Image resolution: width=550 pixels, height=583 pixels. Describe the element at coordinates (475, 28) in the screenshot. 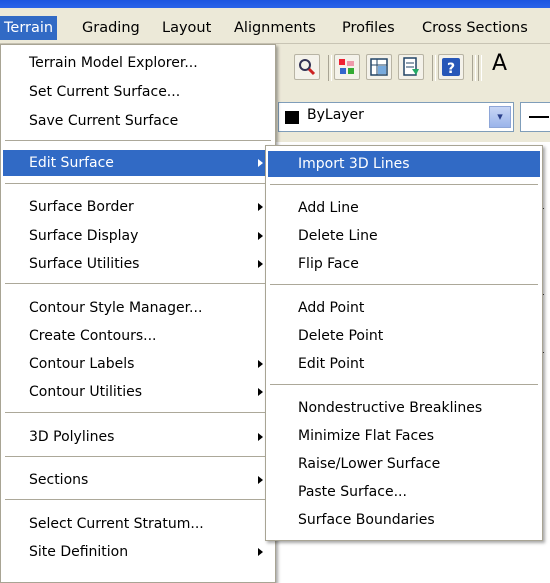

I see `menu-cross-sections: Cross Sections` at that location.